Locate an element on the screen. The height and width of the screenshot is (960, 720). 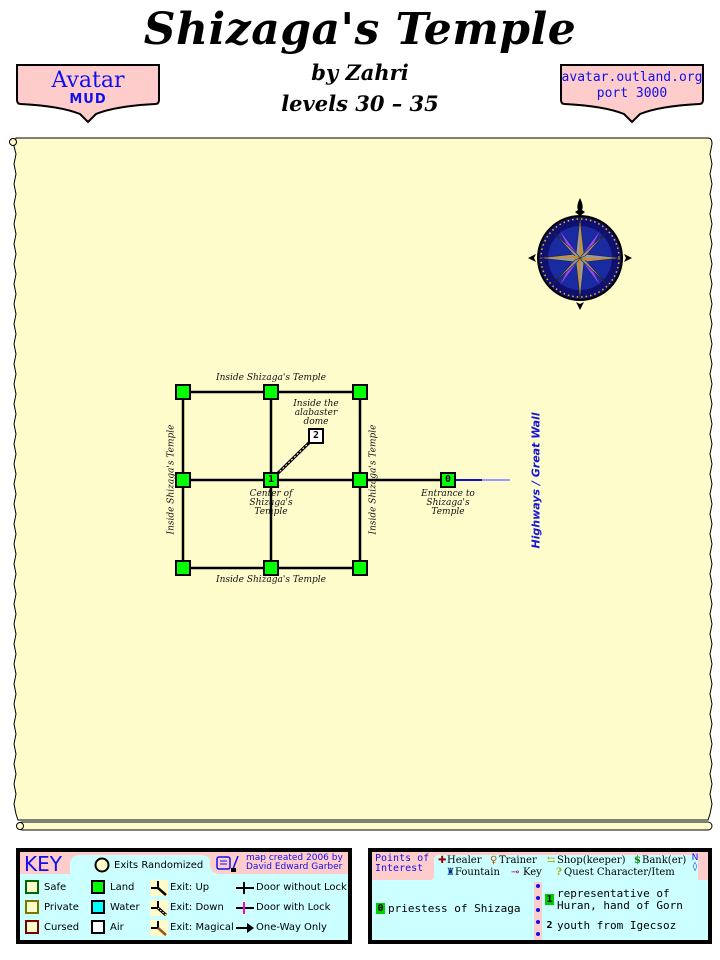
quest-icon: ? is located at coordinates (559, 872).